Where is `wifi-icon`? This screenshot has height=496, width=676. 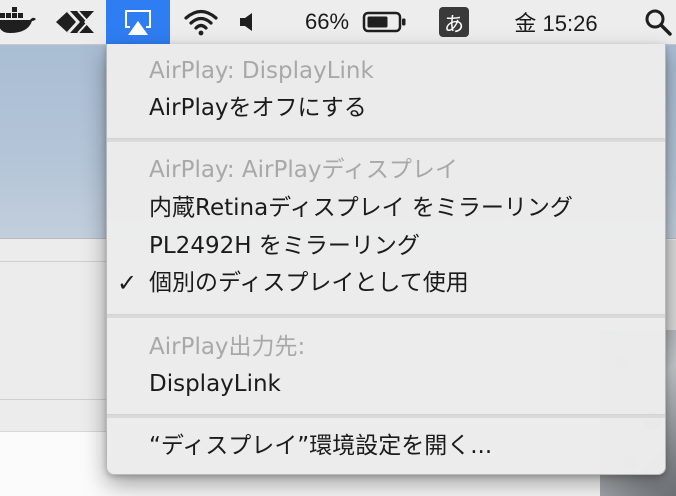 wifi-icon is located at coordinates (201, 22).